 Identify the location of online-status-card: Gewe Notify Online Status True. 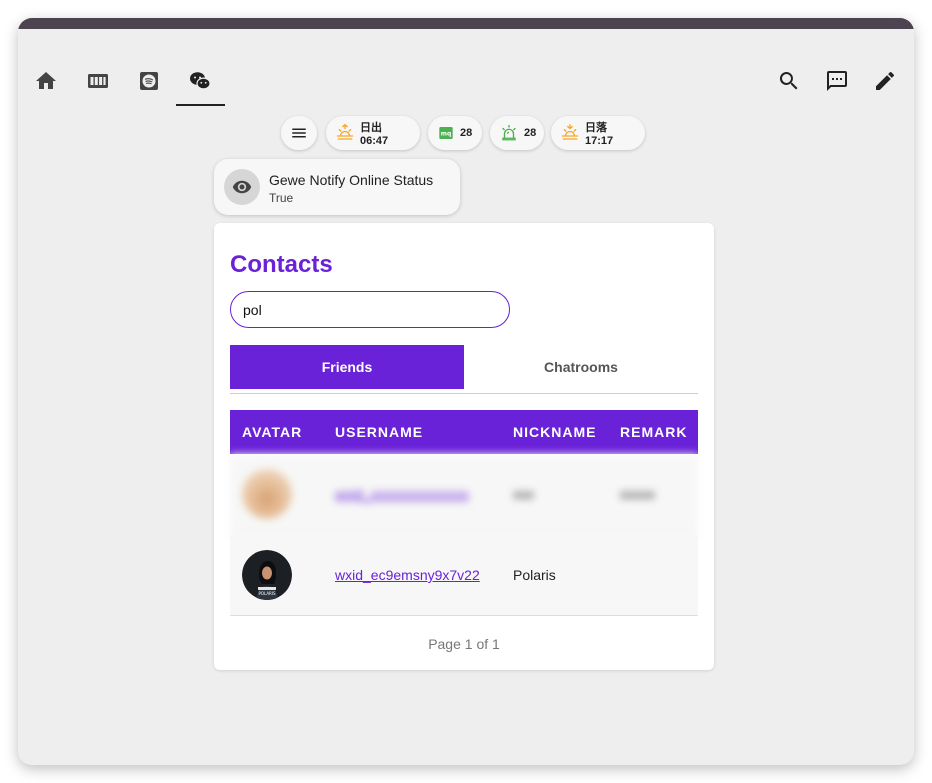
(337, 187).